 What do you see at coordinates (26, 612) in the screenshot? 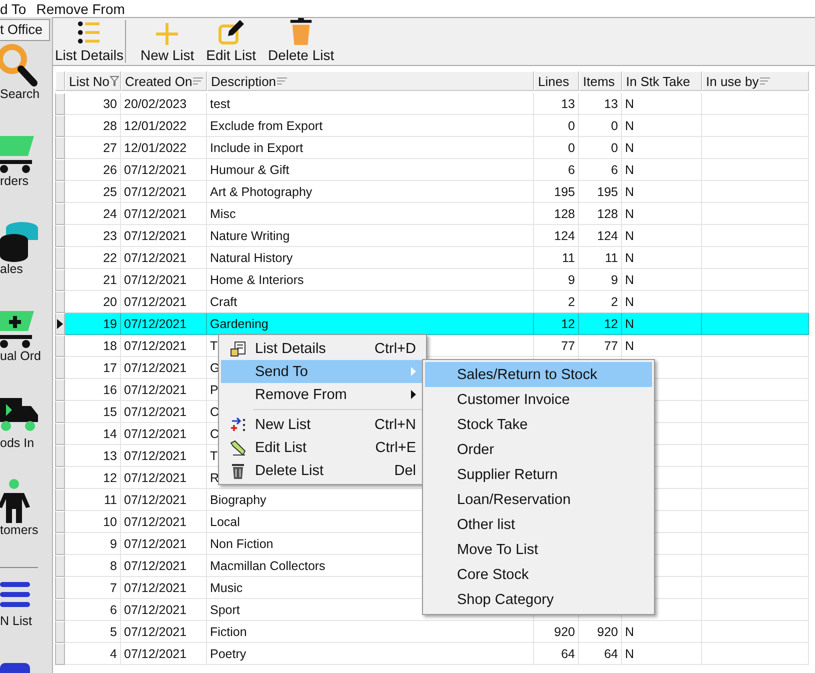
I see `sidebar-item: N List` at bounding box center [26, 612].